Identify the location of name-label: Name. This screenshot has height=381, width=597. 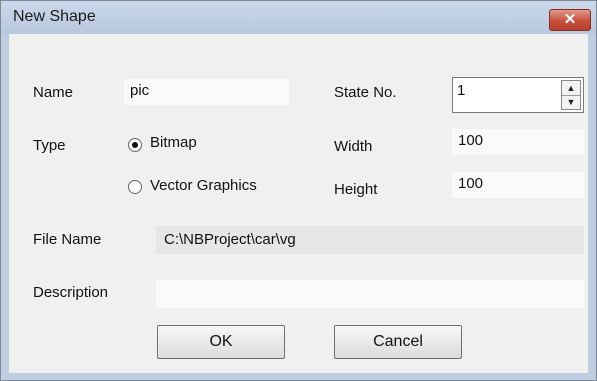
(53, 92).